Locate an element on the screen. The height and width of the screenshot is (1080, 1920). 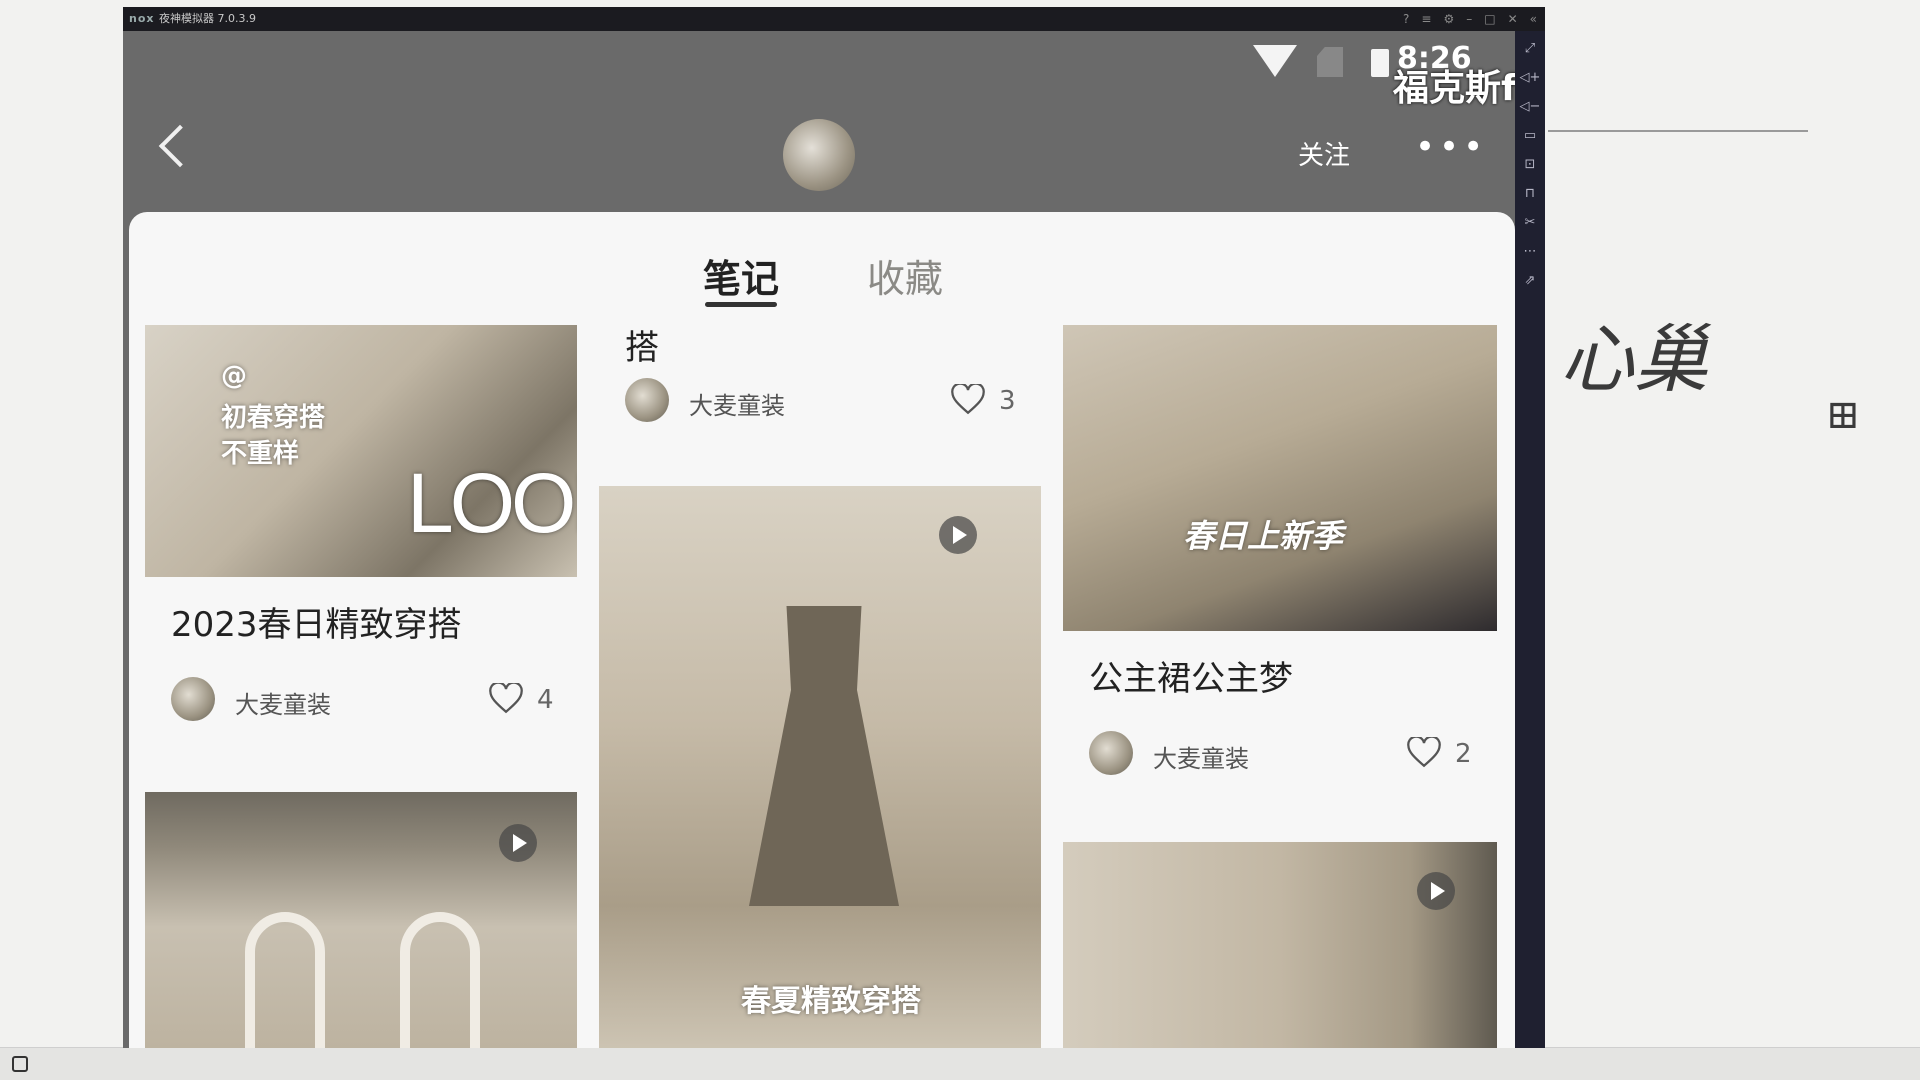
card-image: @ 初春穿搭 不重样 LOOK is located at coordinates (361, 451).